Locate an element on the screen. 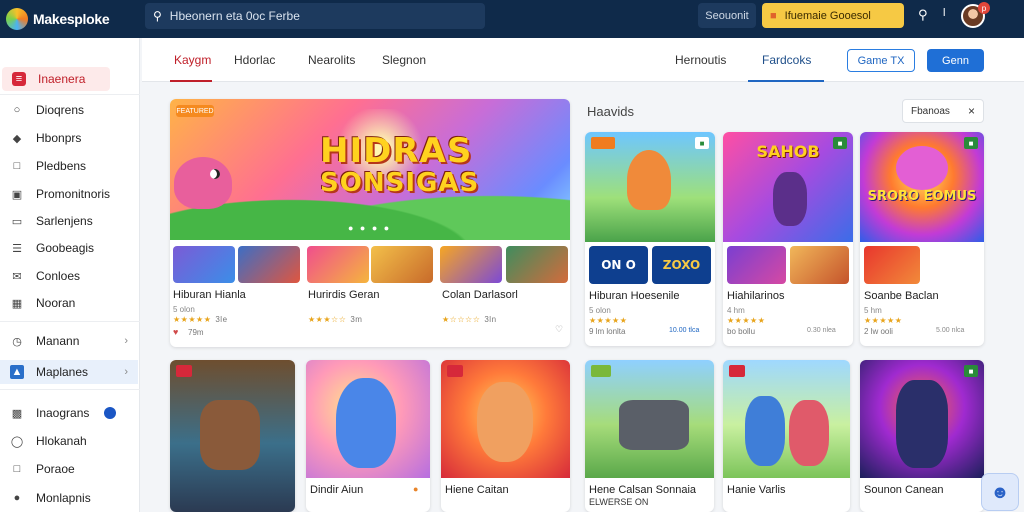 This screenshot has height=512, width=1024. tab-0: Kaygm is located at coordinates (192, 60).